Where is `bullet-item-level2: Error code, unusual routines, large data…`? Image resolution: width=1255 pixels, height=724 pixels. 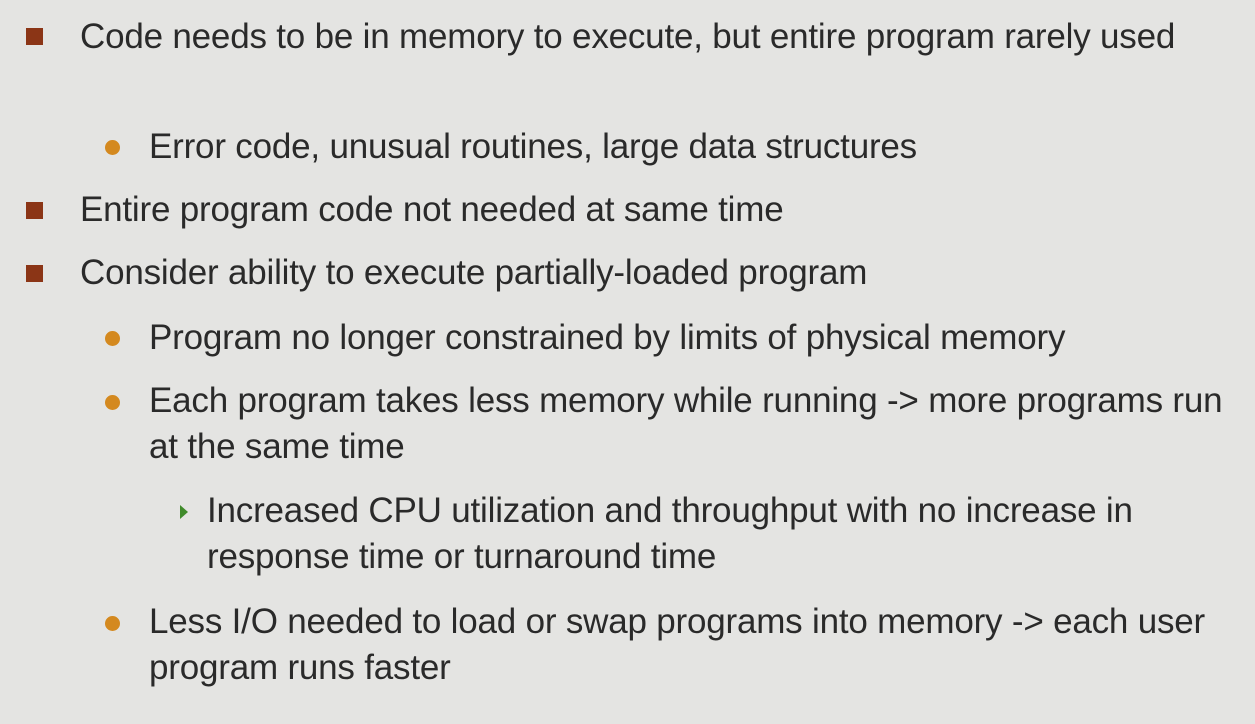
bullet-item-level2: Error code, unusual routines, large data… is located at coordinates (694, 147).